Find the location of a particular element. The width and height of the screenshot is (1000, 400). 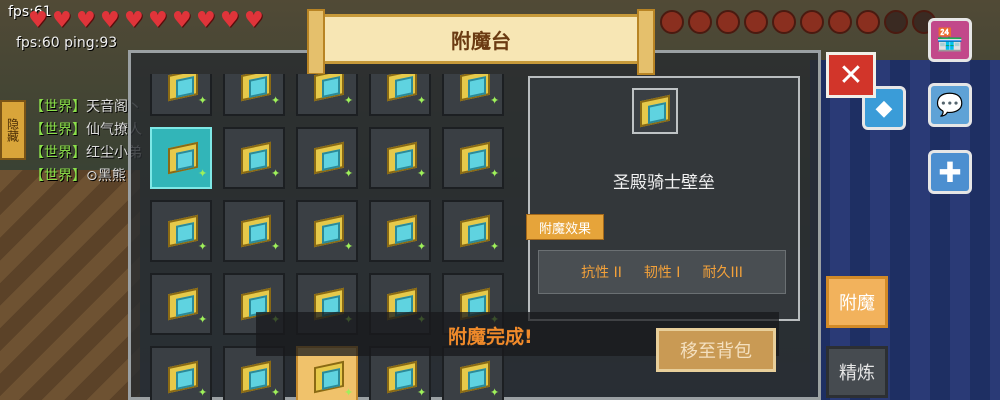

chat-hide-button: 隐藏 is located at coordinates (13, 130).